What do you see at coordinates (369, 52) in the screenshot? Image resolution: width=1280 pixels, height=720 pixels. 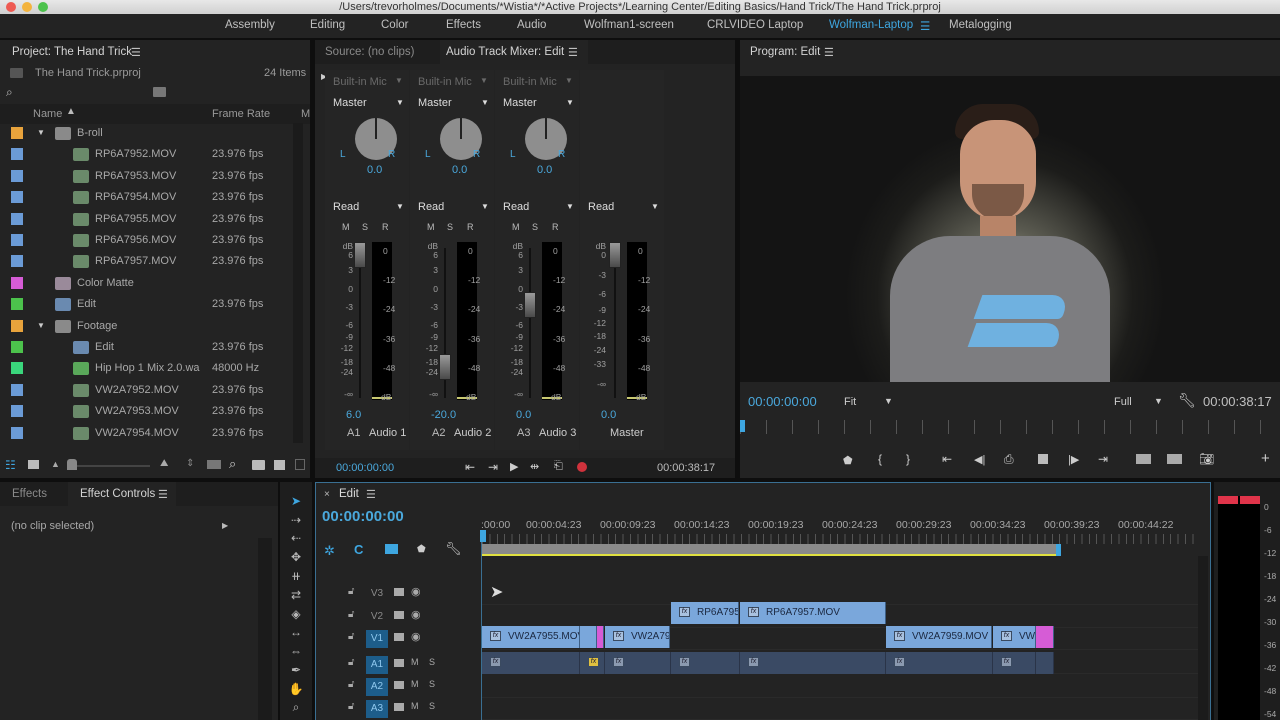 I see `tab-source: Source: (no clips)` at bounding box center [369, 52].